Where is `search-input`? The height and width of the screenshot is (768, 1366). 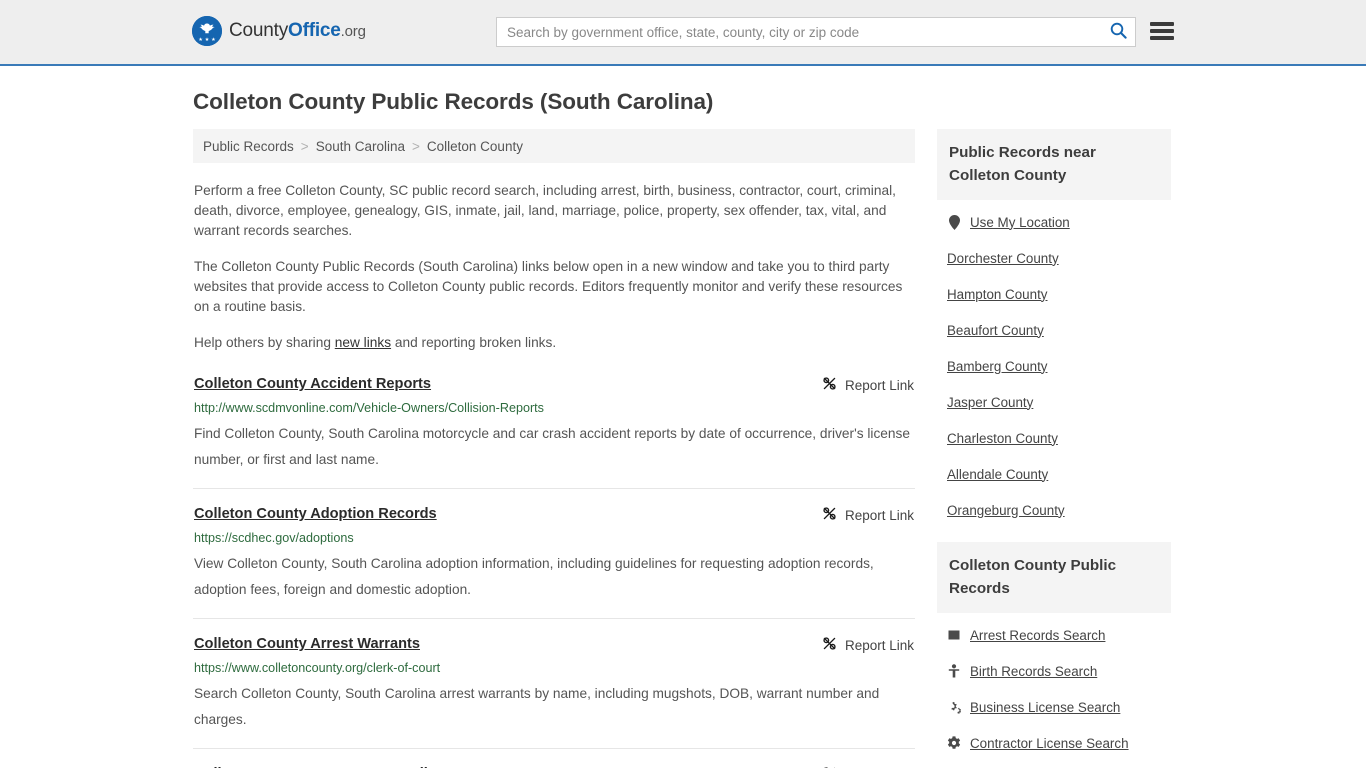 search-input is located at coordinates (799, 32).